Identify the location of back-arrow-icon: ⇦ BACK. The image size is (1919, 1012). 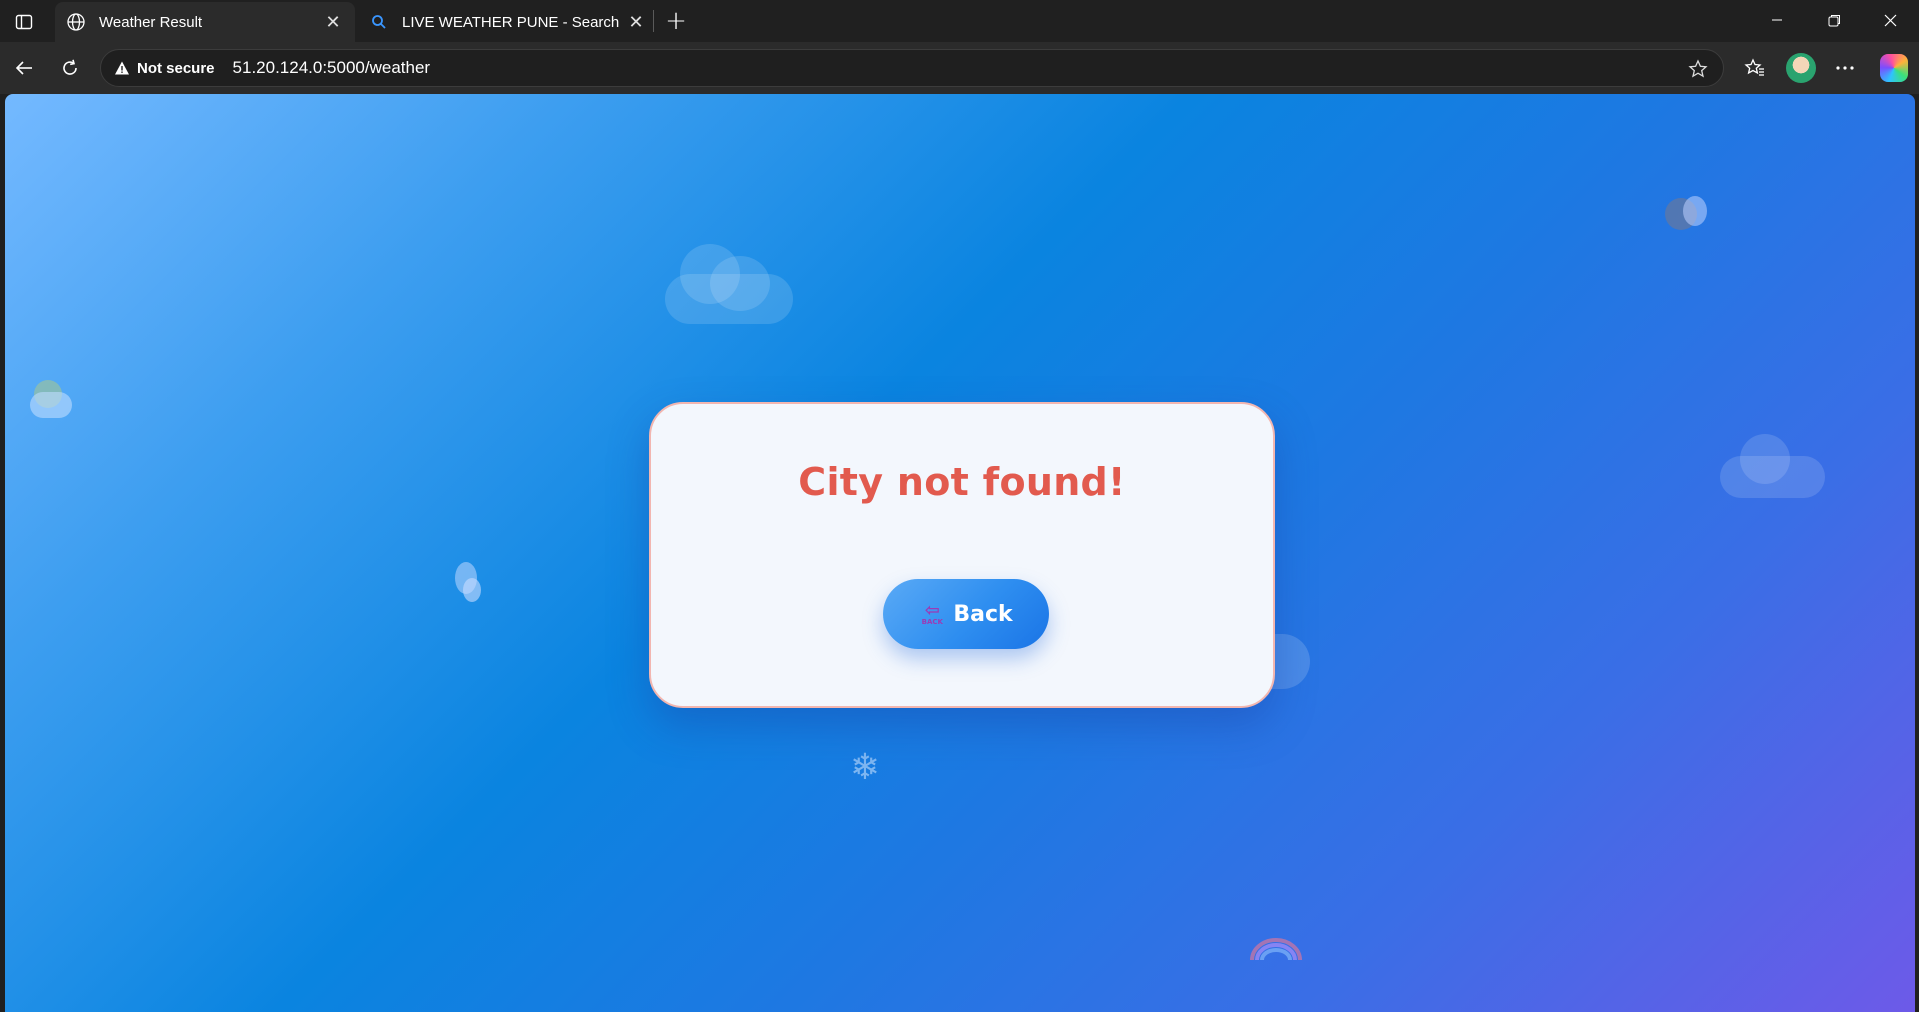
(932, 612).